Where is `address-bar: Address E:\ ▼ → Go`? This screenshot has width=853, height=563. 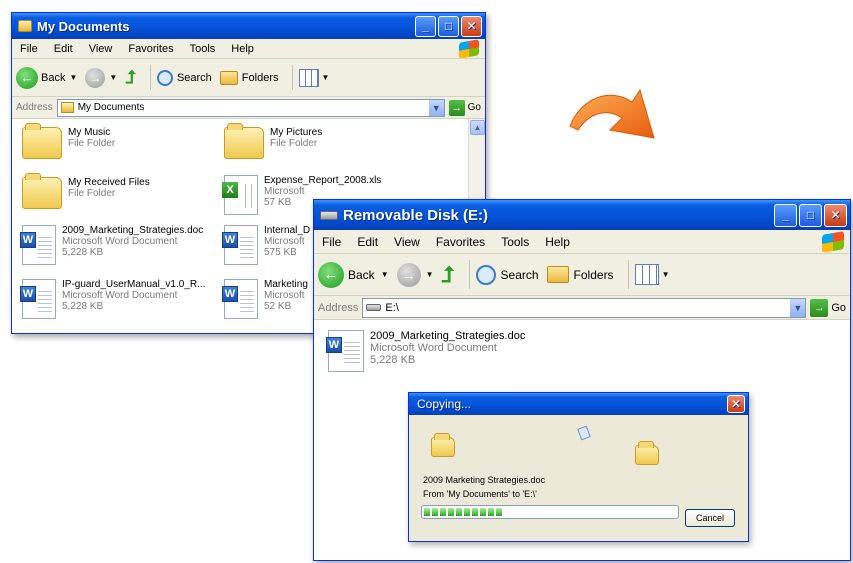 address-bar: Address E:\ ▼ → Go is located at coordinates (582, 308).